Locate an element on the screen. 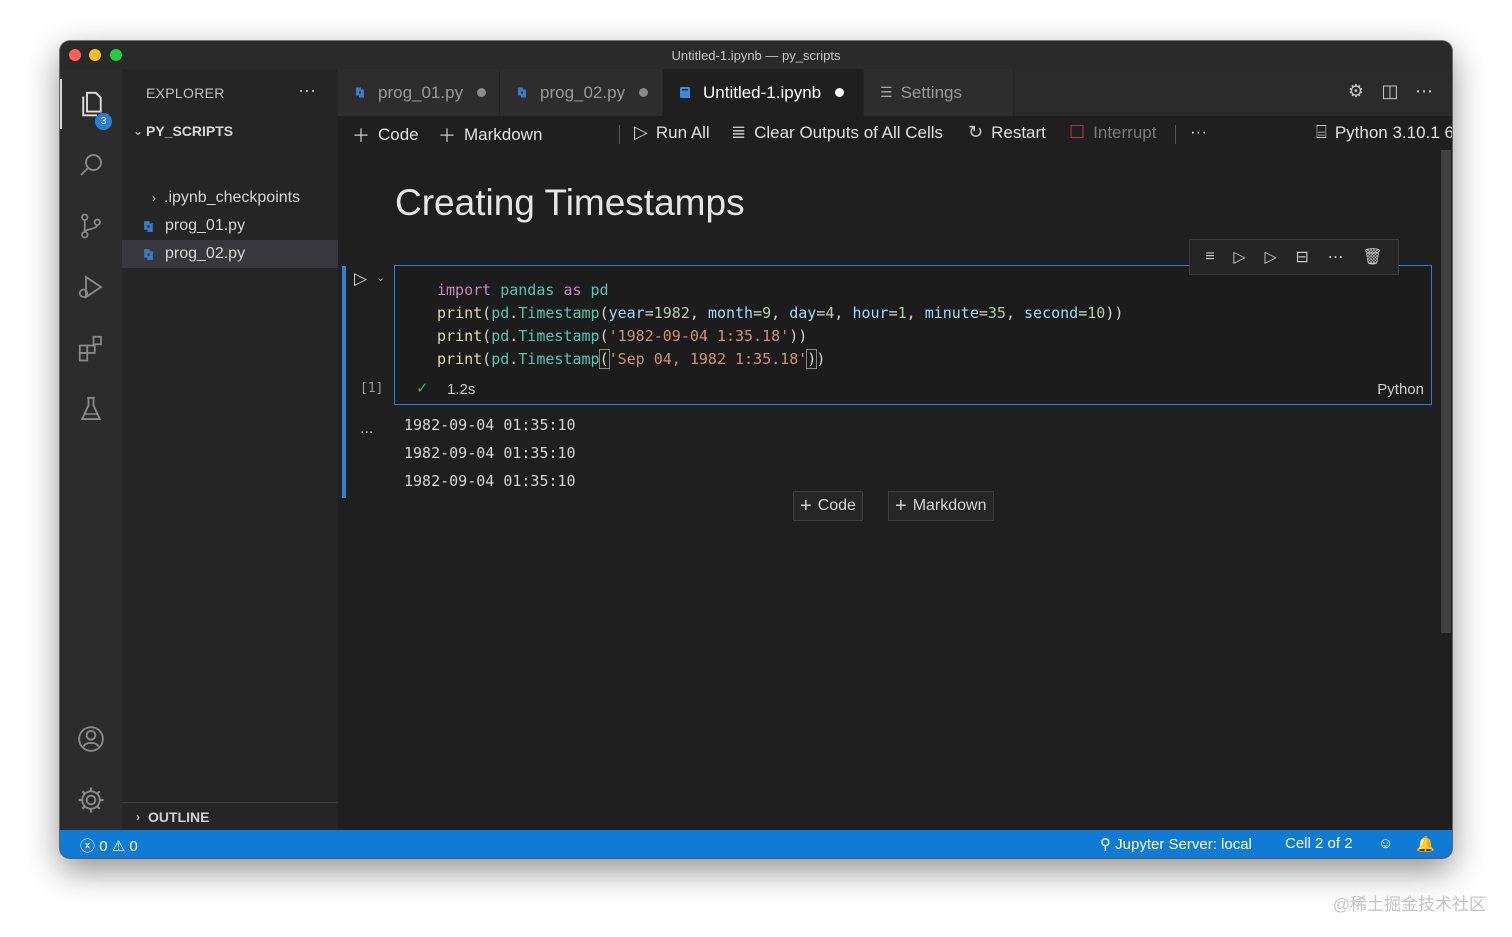  folder-py-scripts: ⌄ PY_SCRIPTS is located at coordinates (181, 131).